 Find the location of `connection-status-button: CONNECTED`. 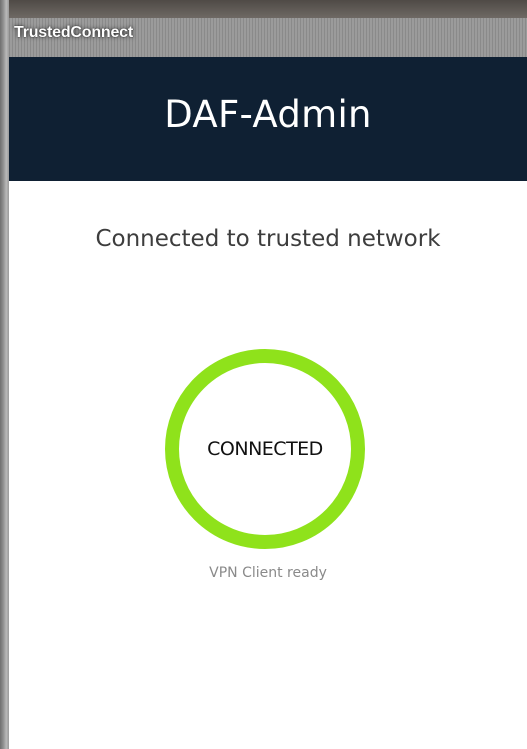

connection-status-button: CONNECTED is located at coordinates (265, 449).